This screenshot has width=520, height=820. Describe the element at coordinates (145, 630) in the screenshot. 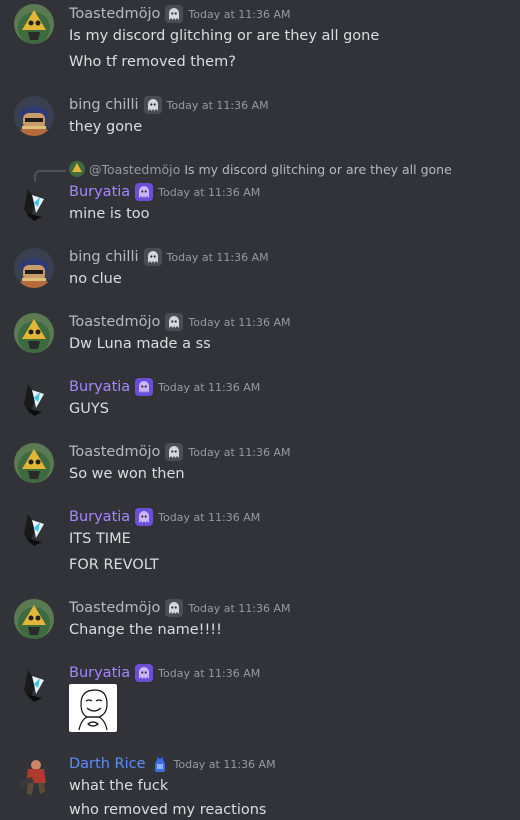

I see `message-text: Change the name!!!!` at that location.